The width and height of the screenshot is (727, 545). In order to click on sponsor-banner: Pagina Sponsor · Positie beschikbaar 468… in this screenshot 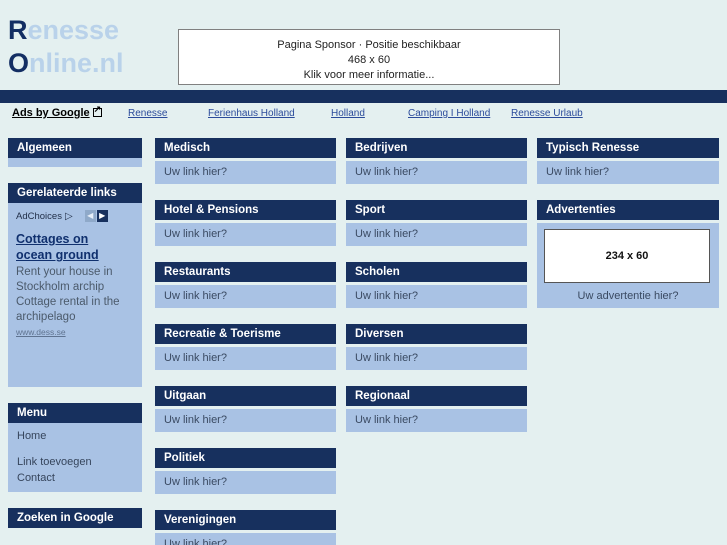, I will do `click(369, 57)`.